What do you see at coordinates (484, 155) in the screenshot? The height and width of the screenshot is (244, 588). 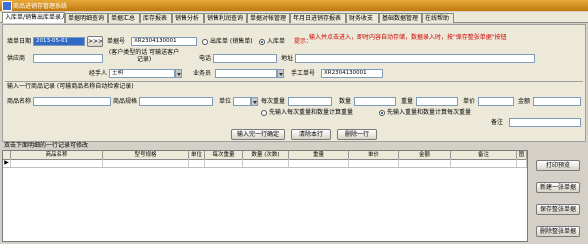 I see `col-header-remark: 备注` at bounding box center [484, 155].